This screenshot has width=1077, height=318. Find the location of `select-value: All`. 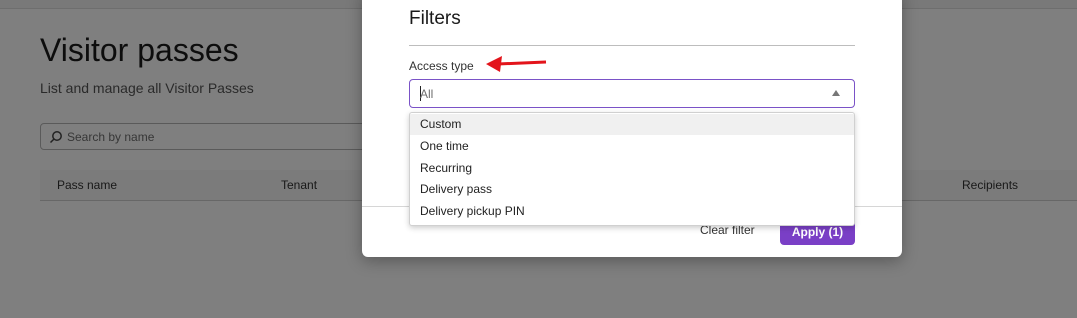

select-value: All is located at coordinates (427, 94).